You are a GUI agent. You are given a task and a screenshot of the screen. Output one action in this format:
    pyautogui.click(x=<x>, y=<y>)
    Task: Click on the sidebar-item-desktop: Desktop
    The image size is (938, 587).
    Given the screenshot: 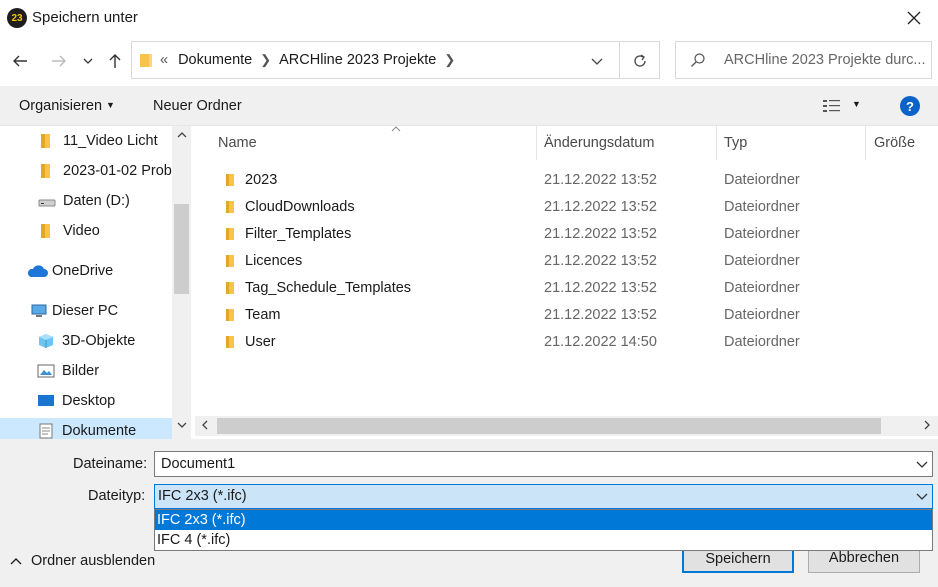 What is the action you would take?
    pyautogui.click(x=86, y=401)
    